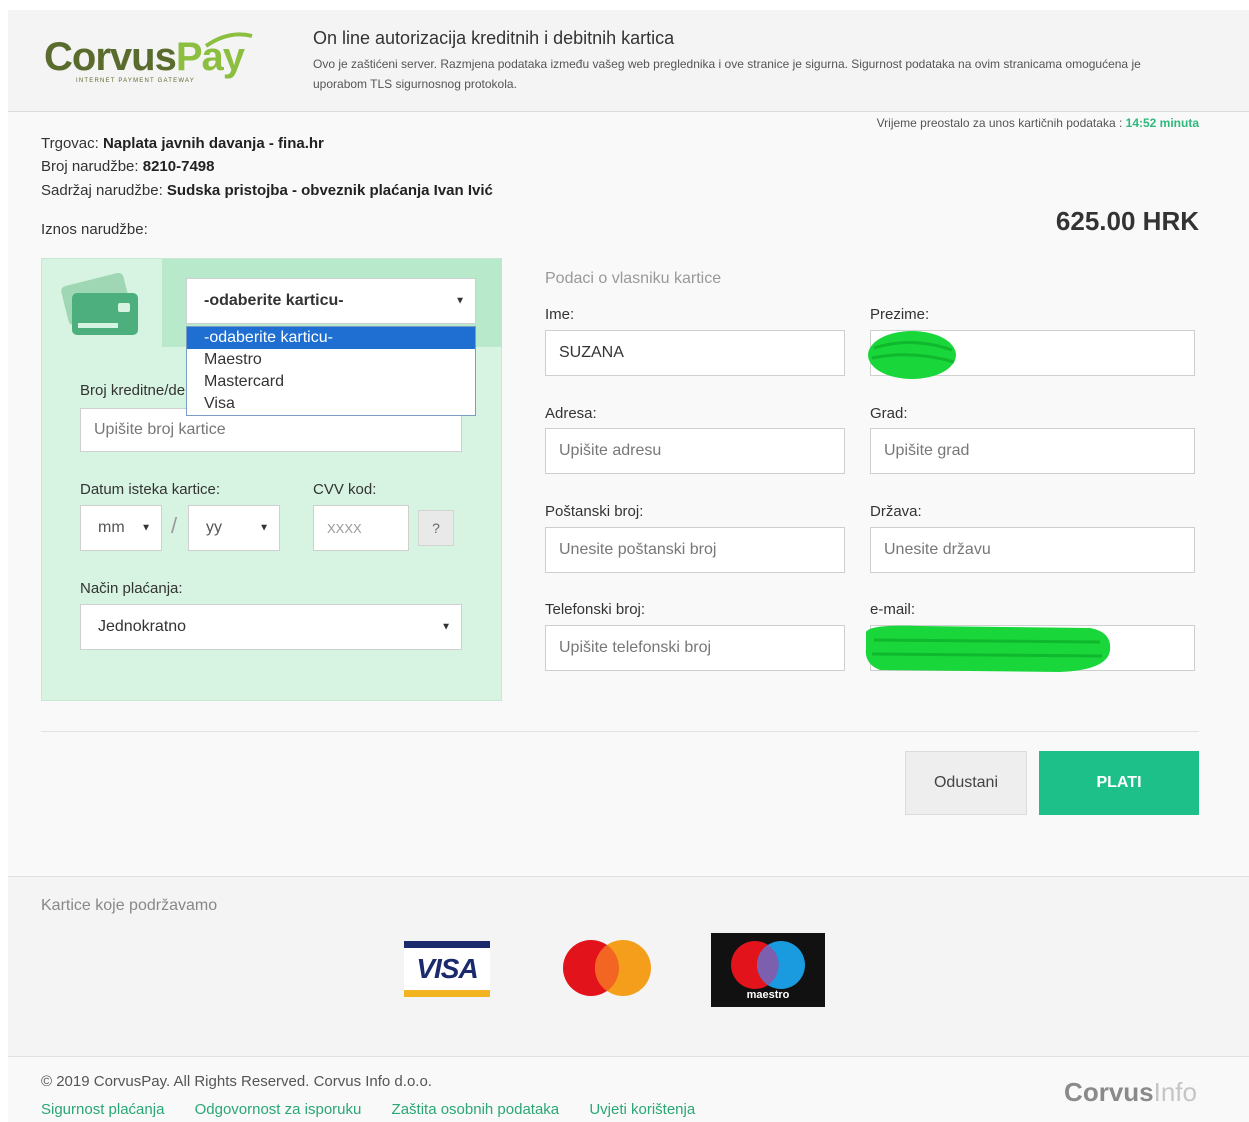 Image resolution: width=1249 pixels, height=1122 pixels. What do you see at coordinates (150, 489) in the screenshot?
I see `expiry-label: Datum isteka kartice:` at bounding box center [150, 489].